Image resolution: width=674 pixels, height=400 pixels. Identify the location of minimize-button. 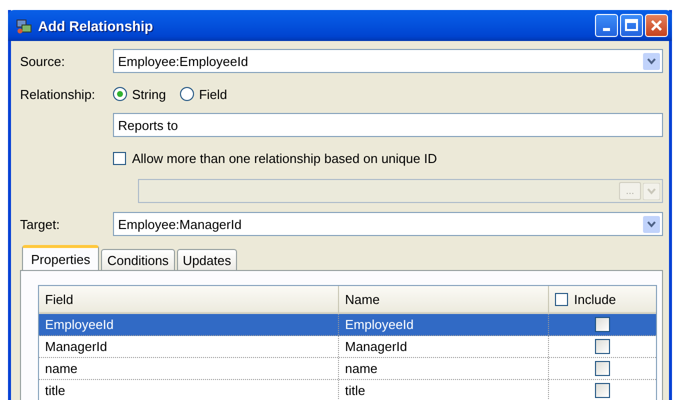
(606, 25).